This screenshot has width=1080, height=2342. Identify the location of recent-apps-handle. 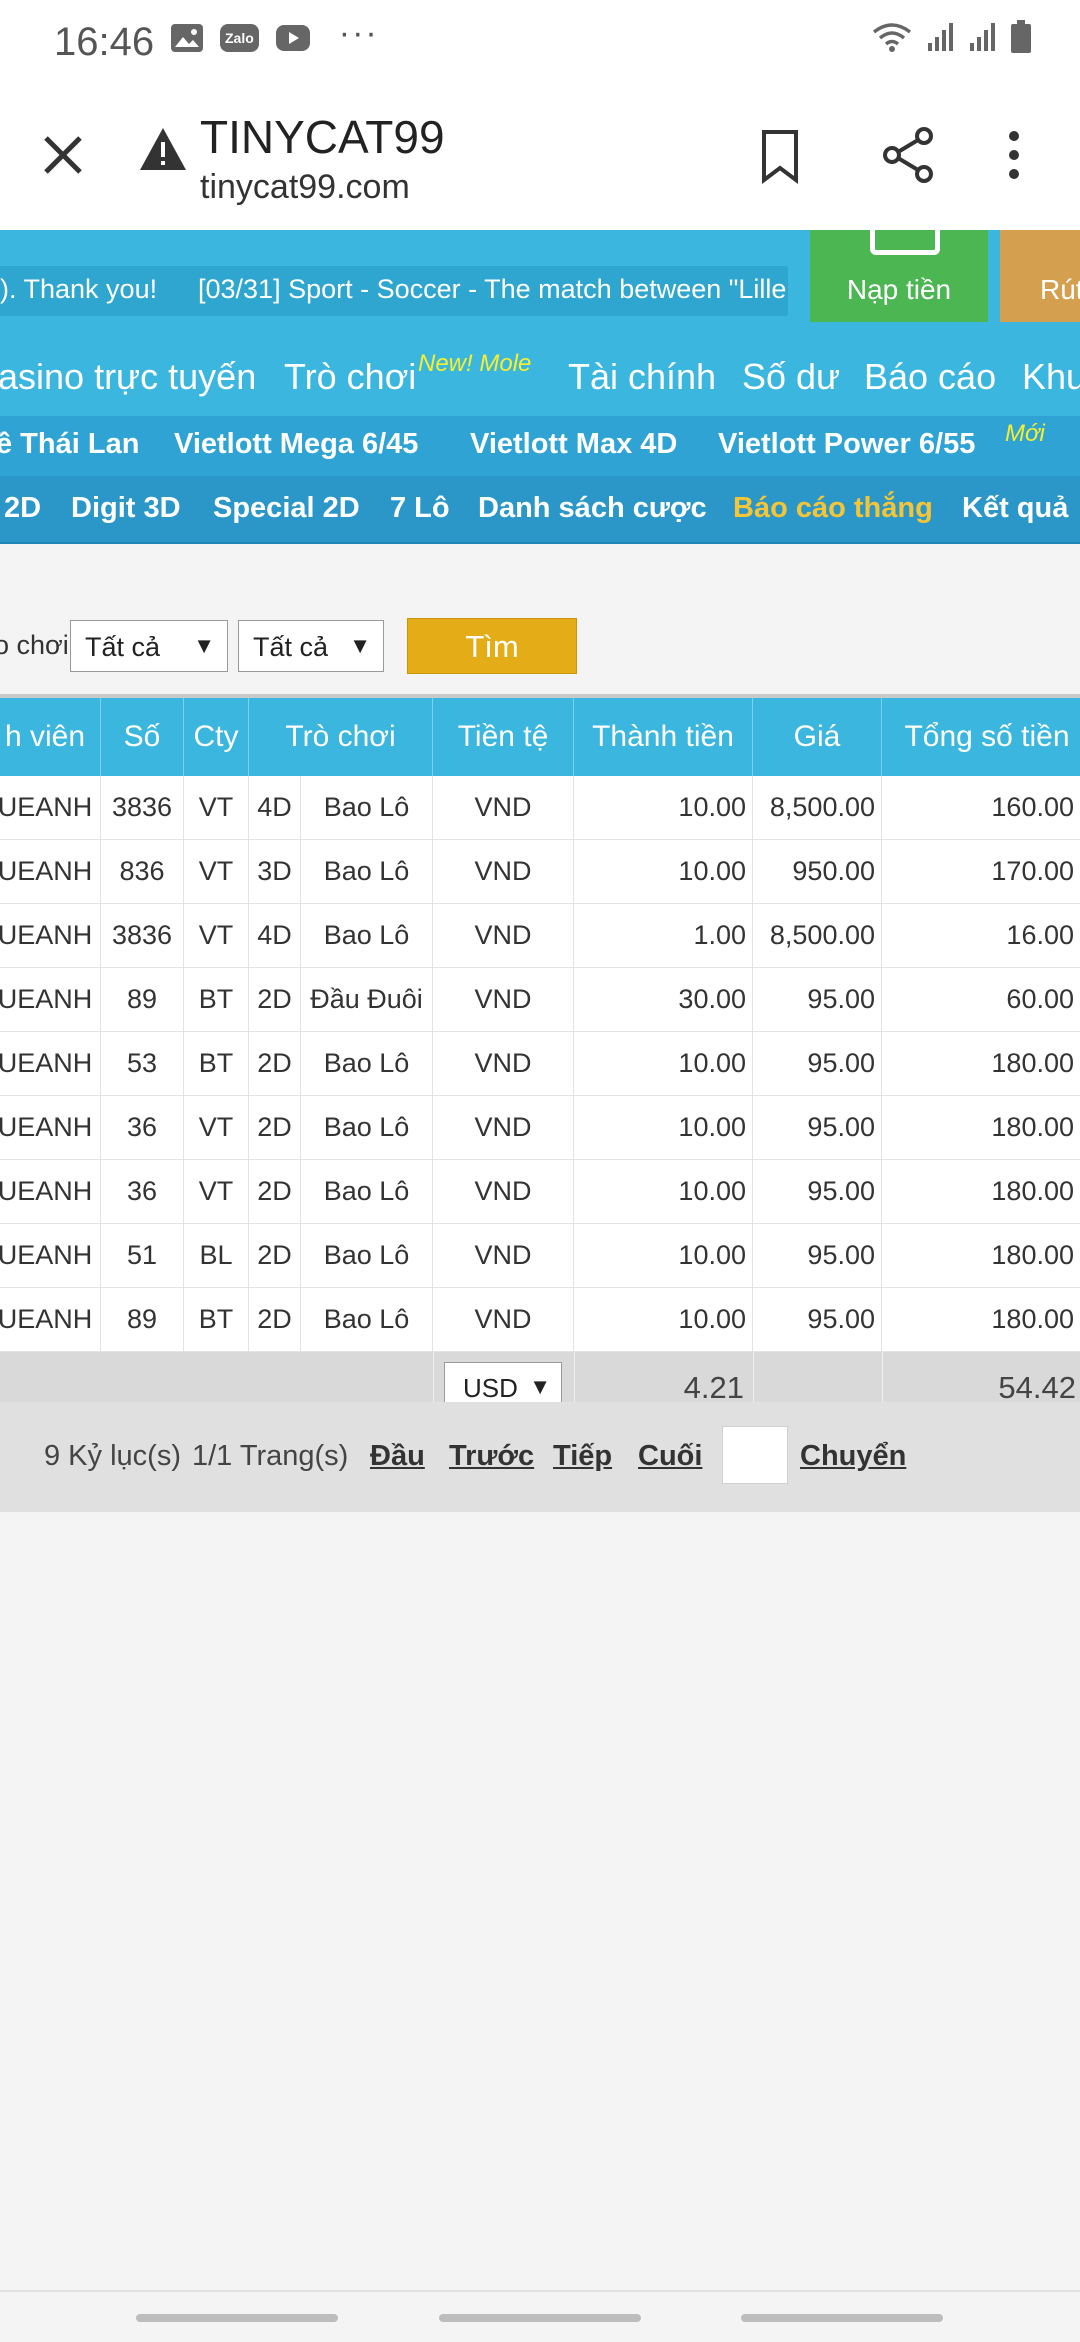
(237, 2318).